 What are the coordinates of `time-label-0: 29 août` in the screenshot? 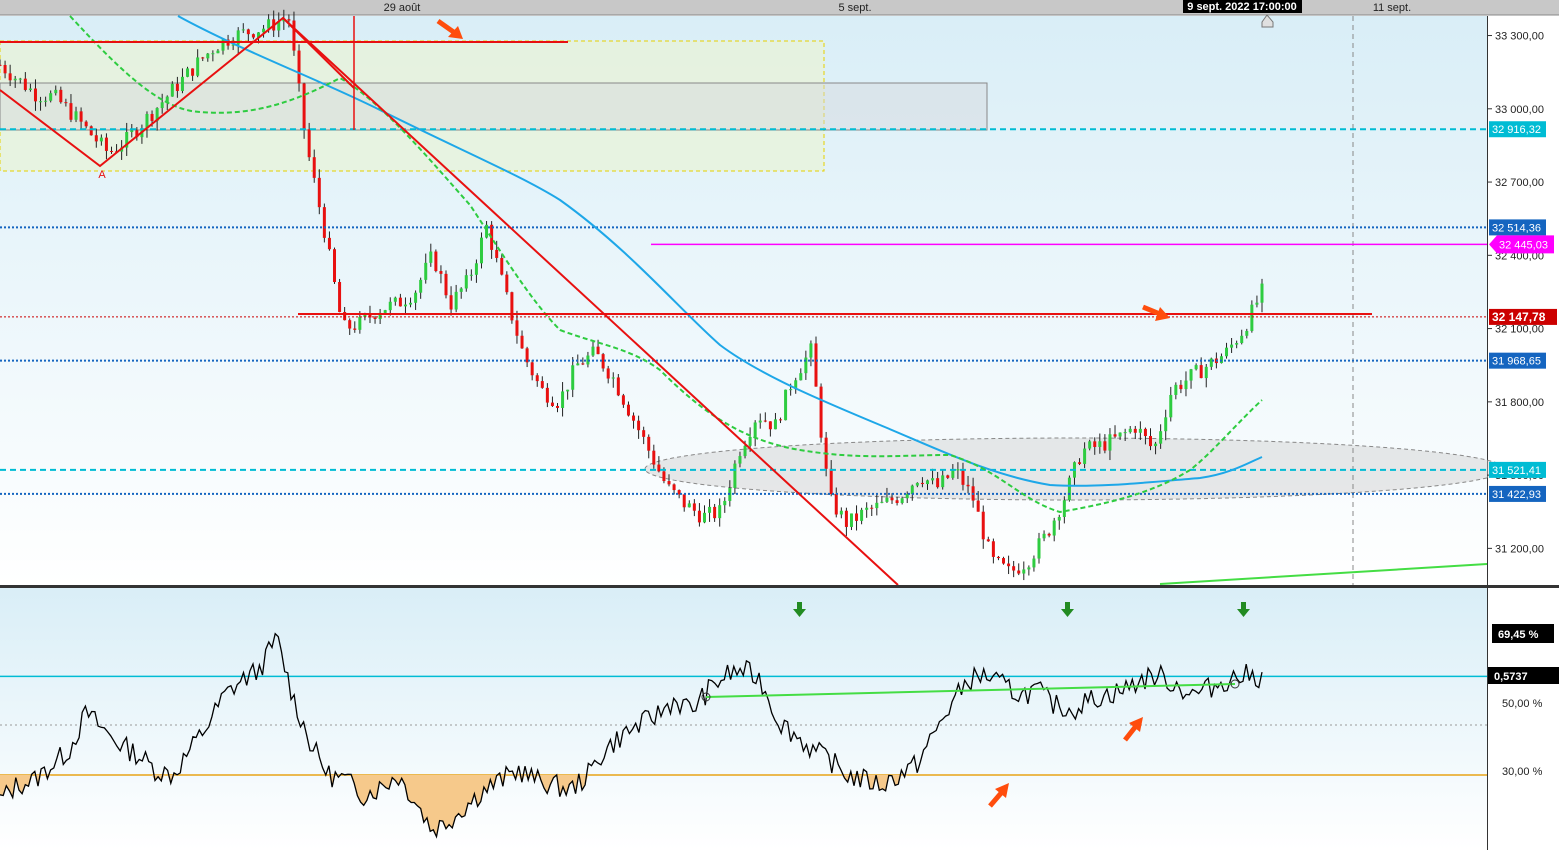 It's located at (402, 8).